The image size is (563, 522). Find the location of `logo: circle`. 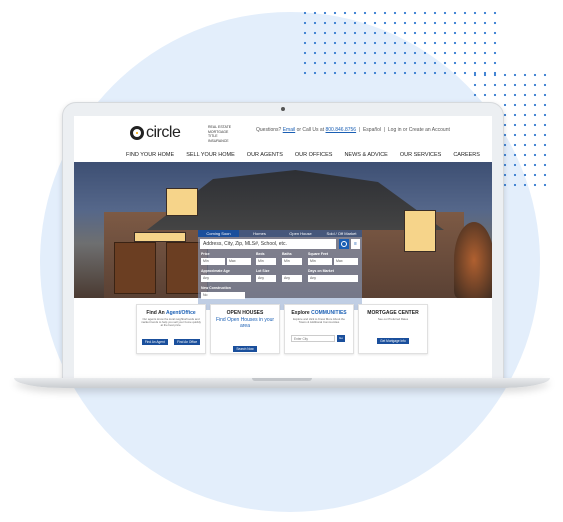

logo: circle is located at coordinates (155, 133).